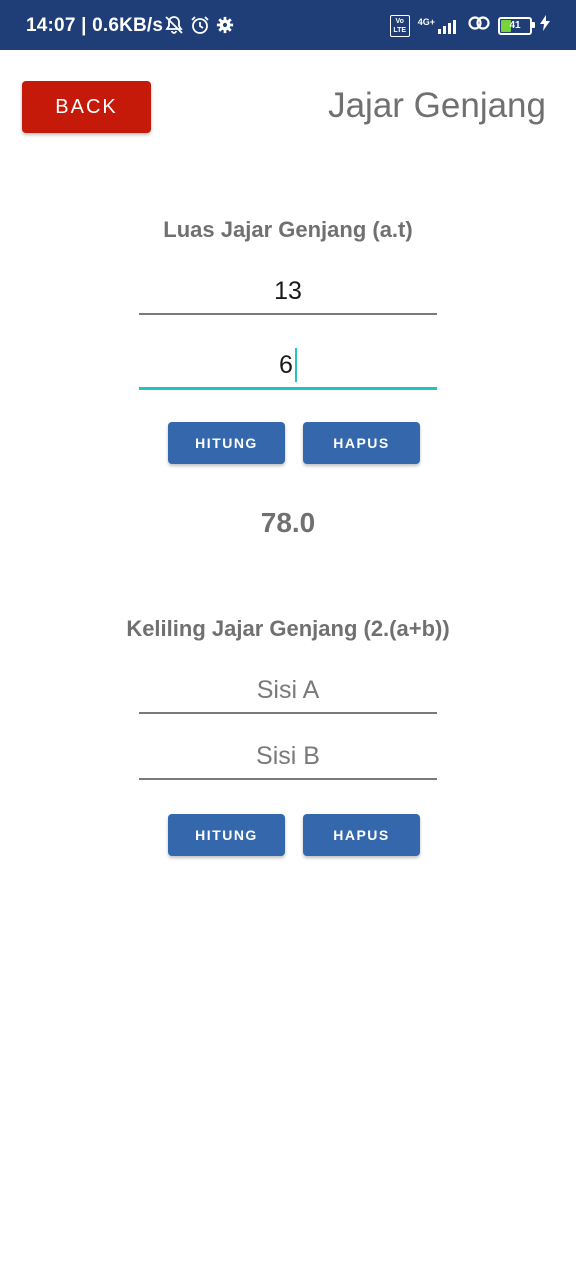 This screenshot has width=576, height=1280. I want to click on tinggi-value: 6, so click(286, 364).